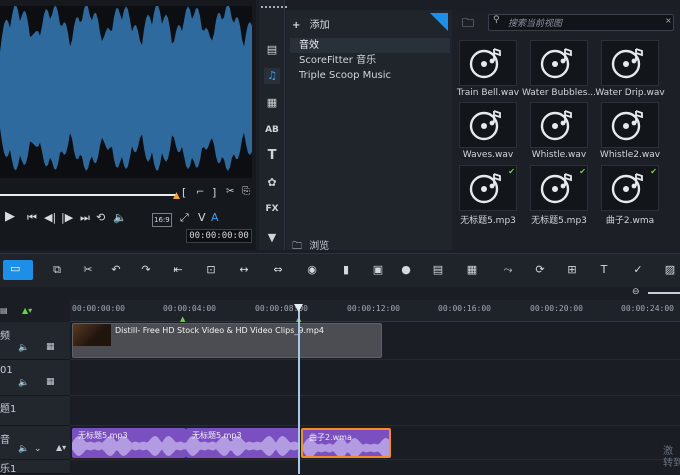 Image resolution: width=680 pixels, height=475 pixels. I want to click on check-icon: ✓, so click(638, 270).